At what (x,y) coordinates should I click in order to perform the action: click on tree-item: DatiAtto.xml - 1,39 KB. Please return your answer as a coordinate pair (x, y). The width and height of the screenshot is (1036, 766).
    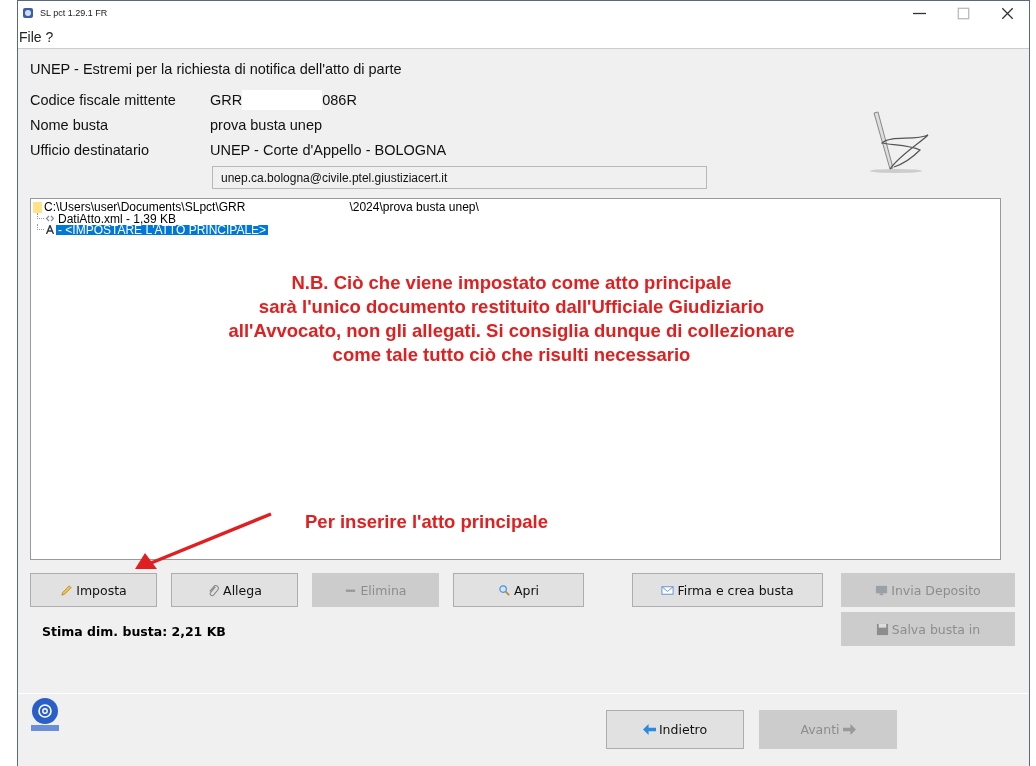
    Looking at the image, I should click on (117, 218).